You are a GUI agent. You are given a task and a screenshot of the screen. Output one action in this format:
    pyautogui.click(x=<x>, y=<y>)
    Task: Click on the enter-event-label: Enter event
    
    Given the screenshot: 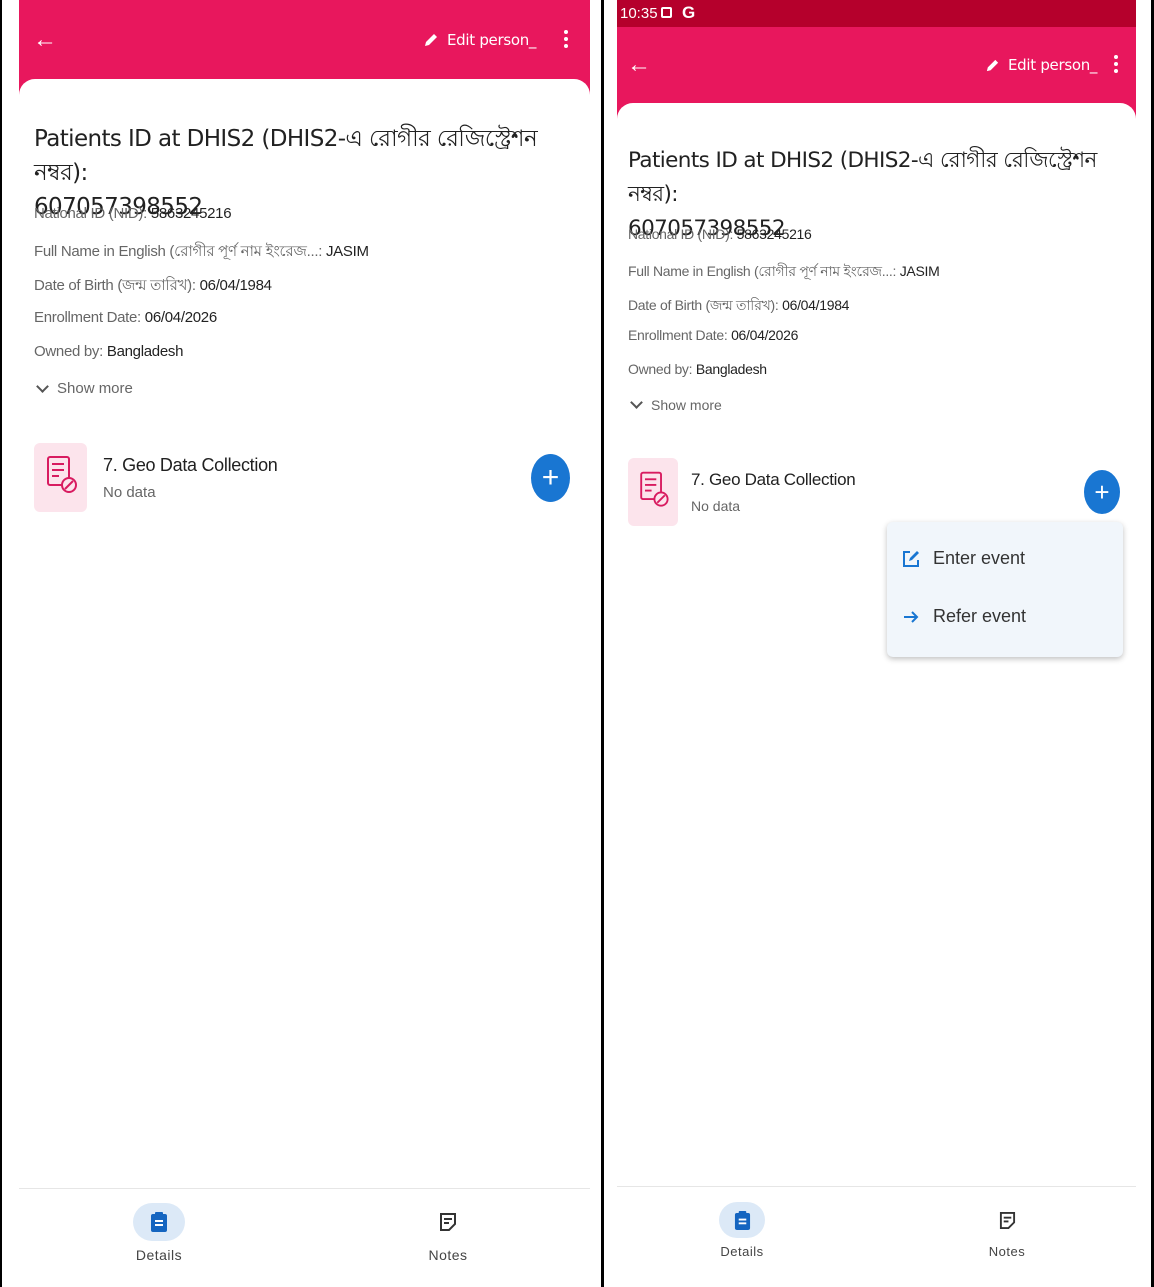 What is the action you would take?
    pyautogui.click(x=979, y=558)
    